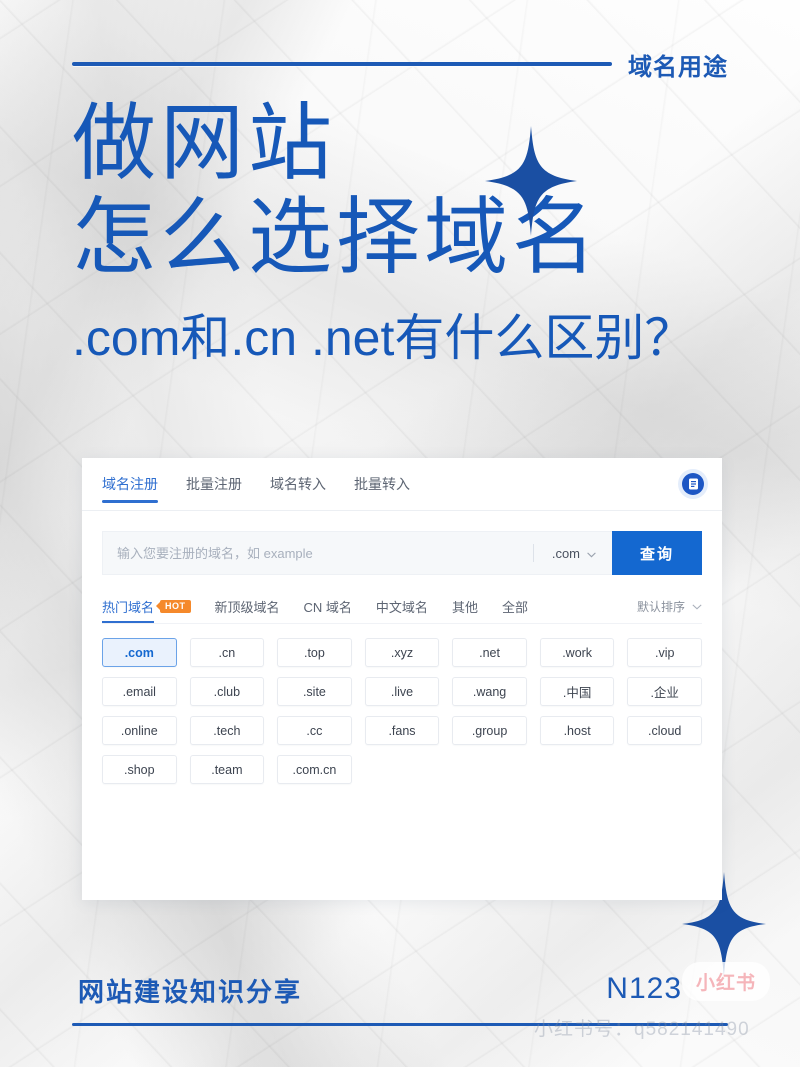  I want to click on tld-chip-label: .work, so click(577, 652).